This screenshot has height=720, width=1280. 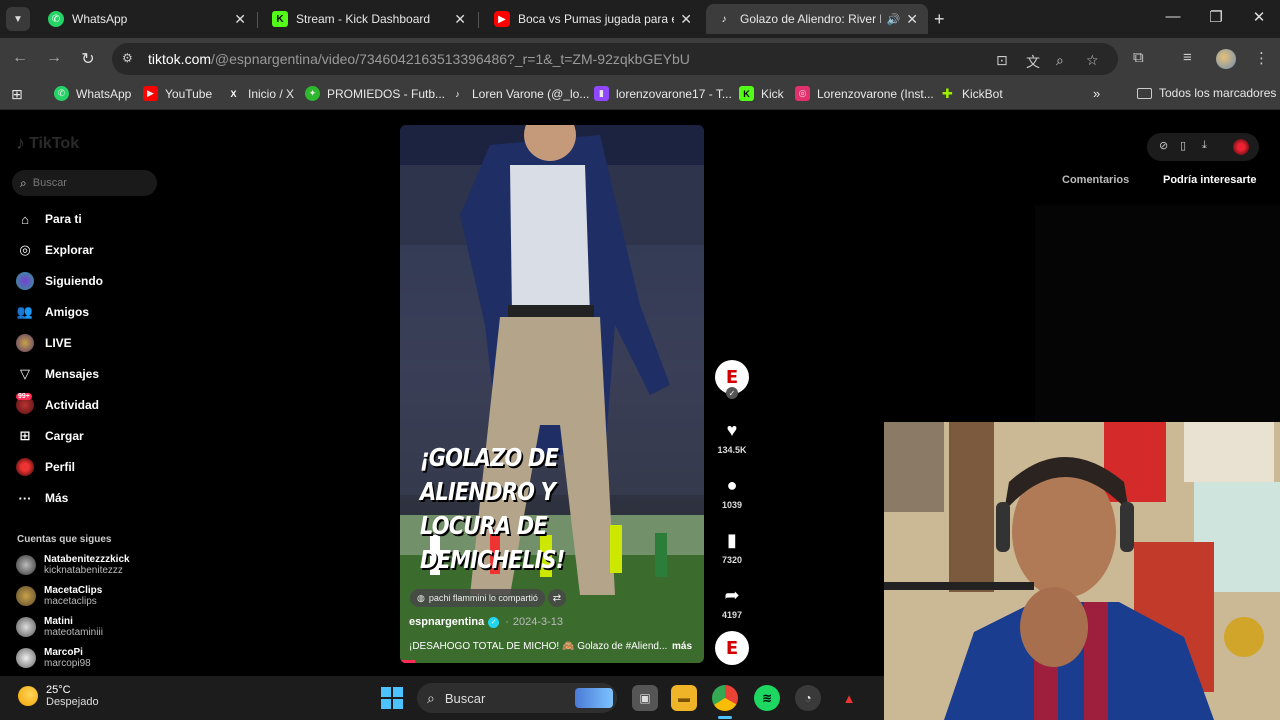 What do you see at coordinates (28, 696) in the screenshot?
I see `weather-icon` at bounding box center [28, 696].